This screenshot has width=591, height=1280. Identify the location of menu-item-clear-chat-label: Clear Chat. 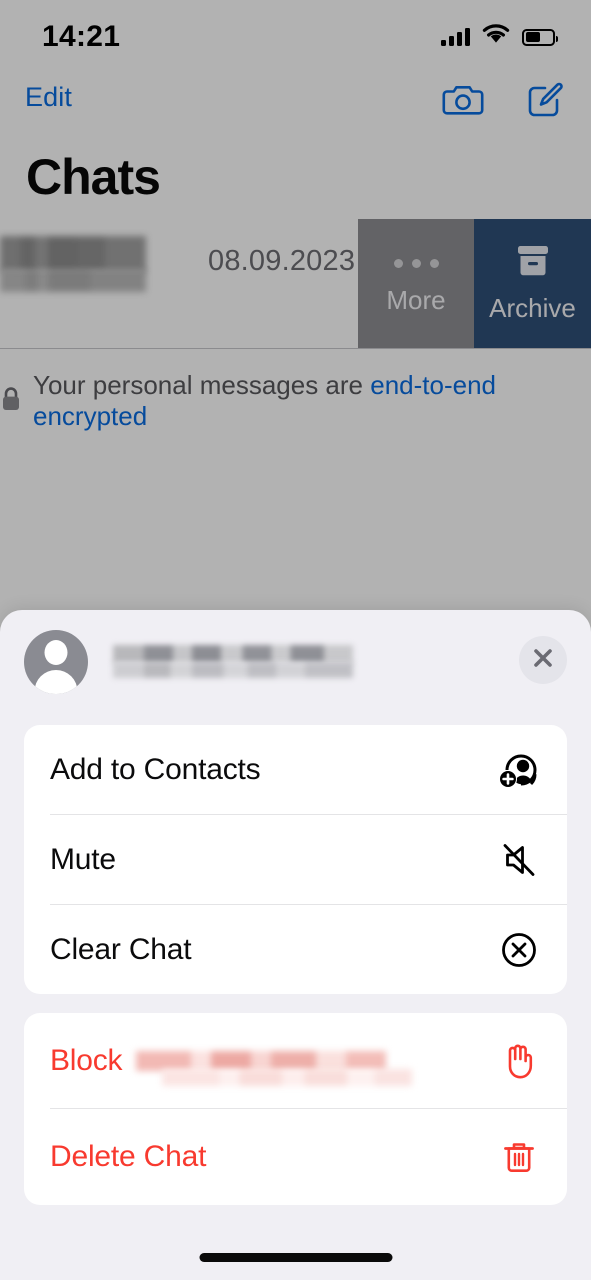
(121, 949).